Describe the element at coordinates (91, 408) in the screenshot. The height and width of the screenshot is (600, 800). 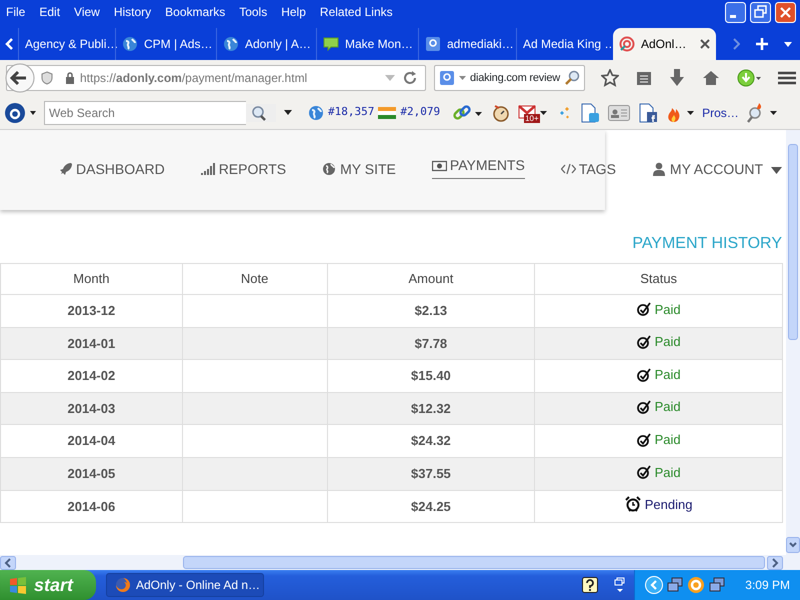
I see `table-cell: 2014-03` at that location.